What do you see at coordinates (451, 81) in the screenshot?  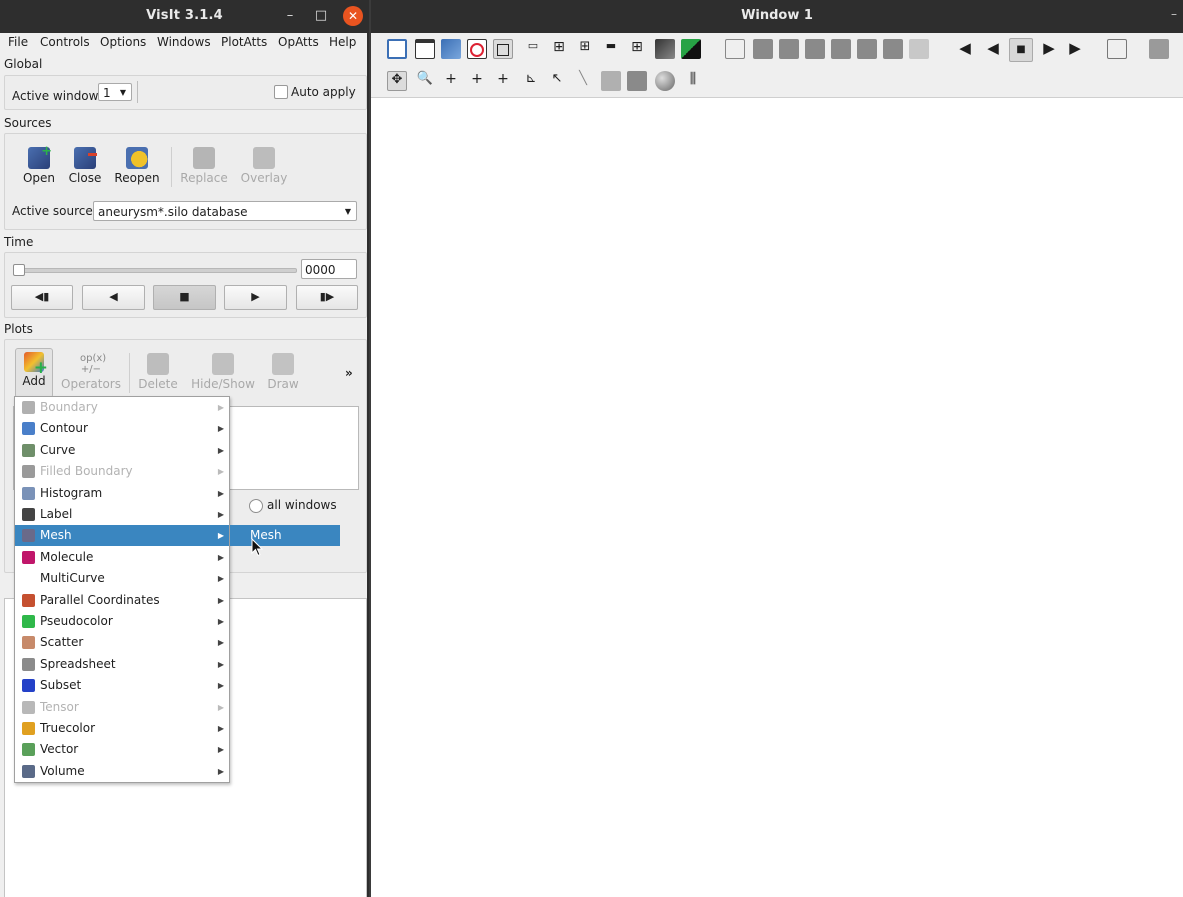 I see `zone-pick-icon: +` at bounding box center [451, 81].